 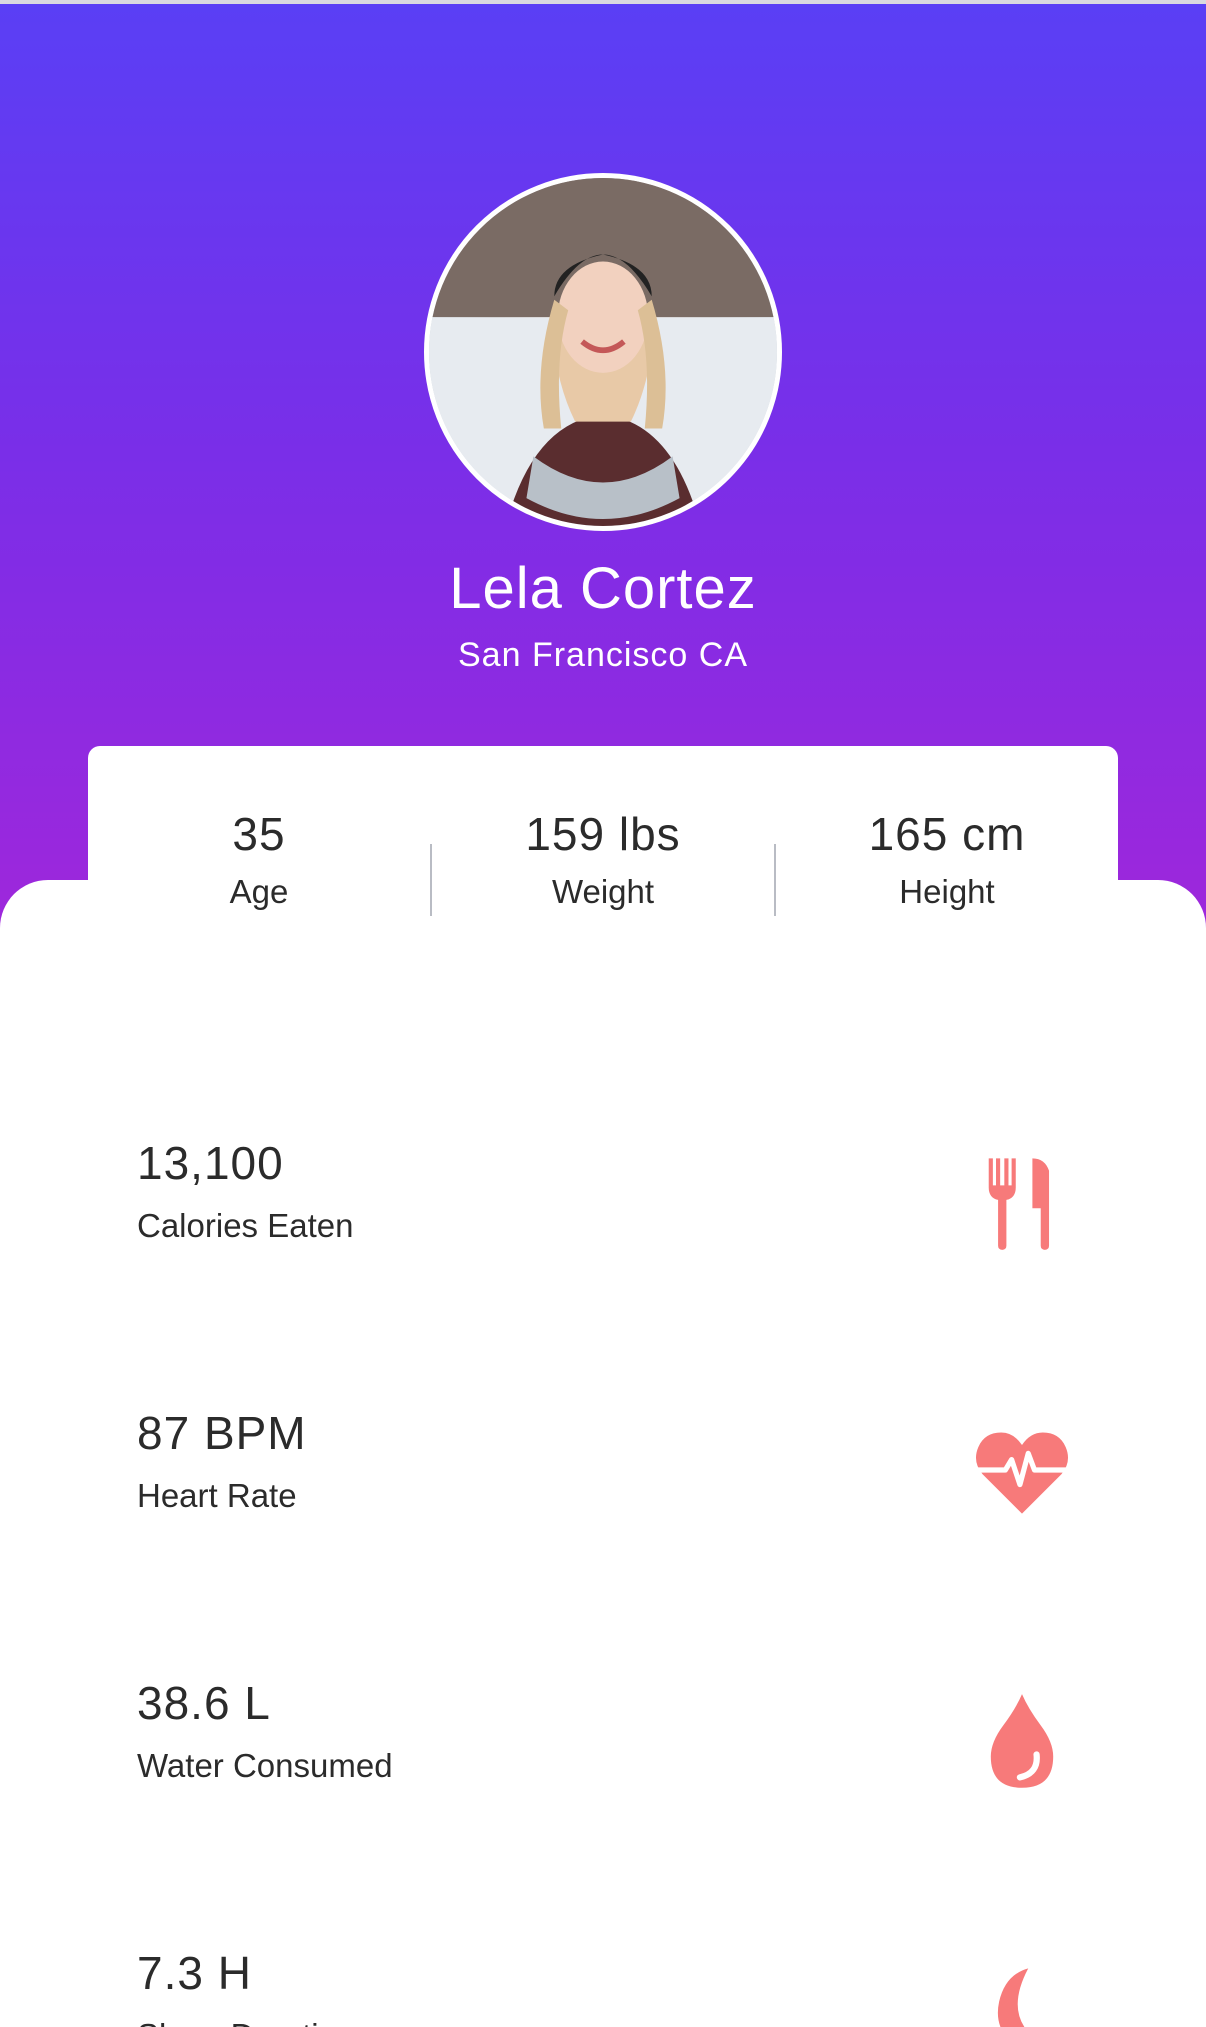 I want to click on stat-height: 165 cm Height, so click(x=947, y=828).